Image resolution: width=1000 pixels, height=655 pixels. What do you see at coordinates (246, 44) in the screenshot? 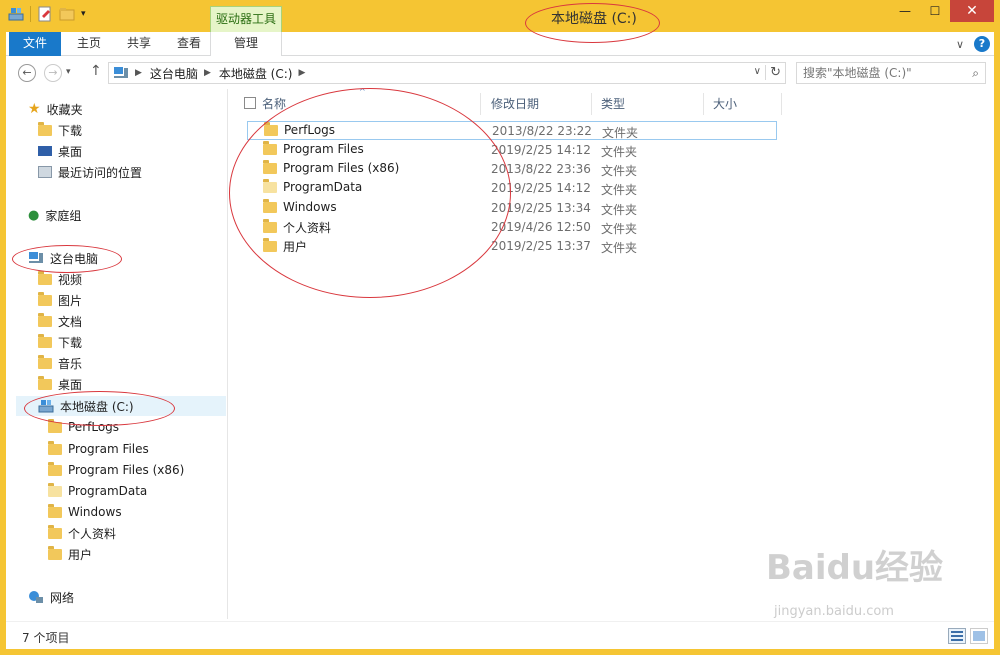
I see `tab-manage: 管理` at bounding box center [246, 44].